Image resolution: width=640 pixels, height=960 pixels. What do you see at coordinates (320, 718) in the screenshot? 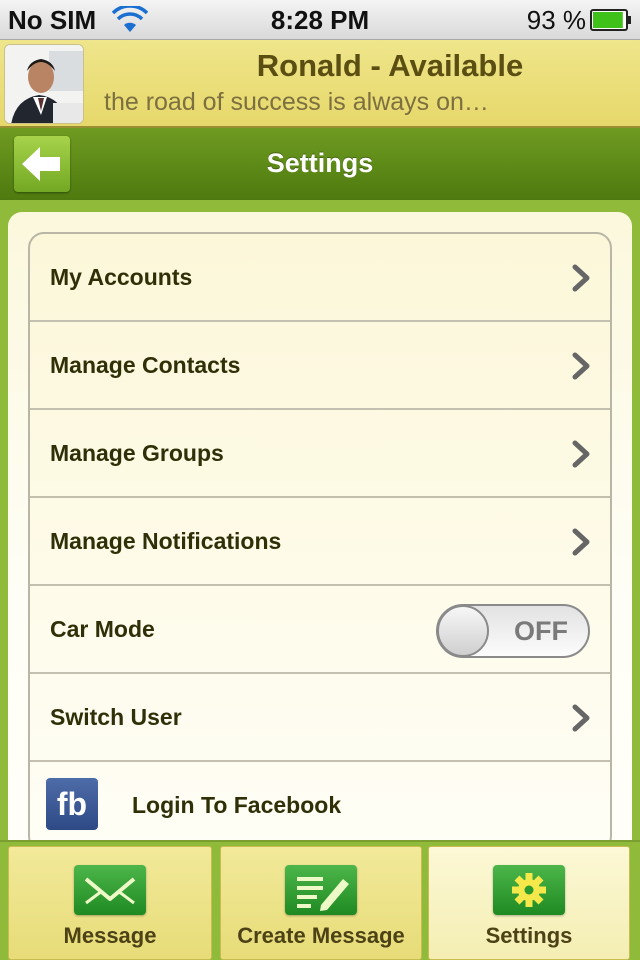
I see `settings-item-switch-user: Switch User` at bounding box center [320, 718].